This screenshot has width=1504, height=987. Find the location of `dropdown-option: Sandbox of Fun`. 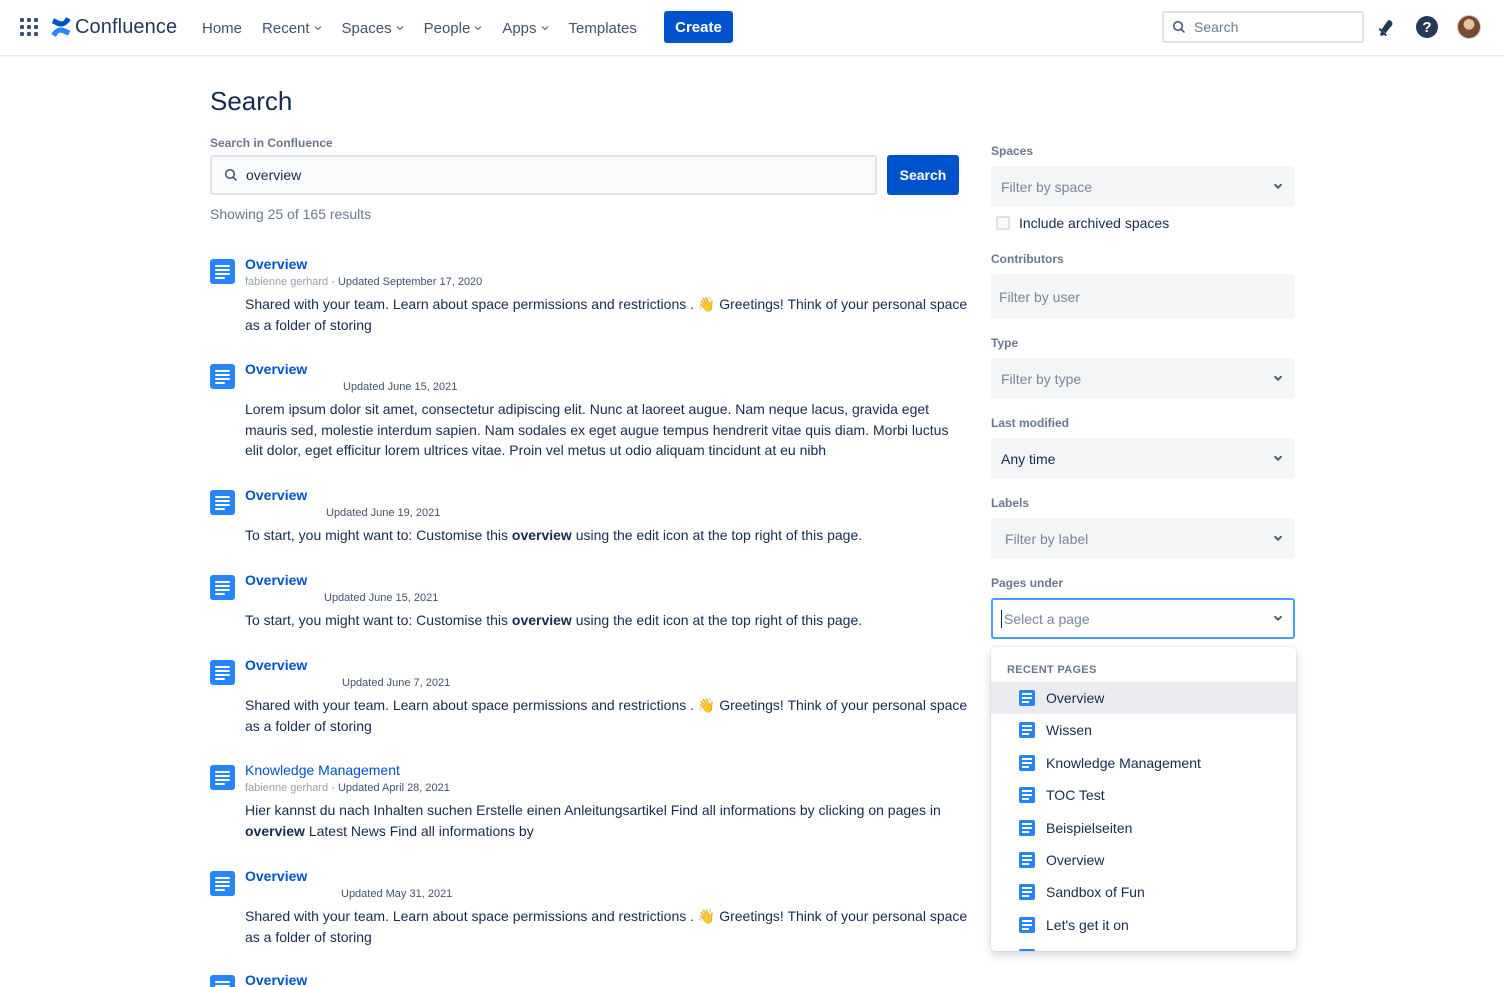

dropdown-option: Sandbox of Fun is located at coordinates (1143, 892).